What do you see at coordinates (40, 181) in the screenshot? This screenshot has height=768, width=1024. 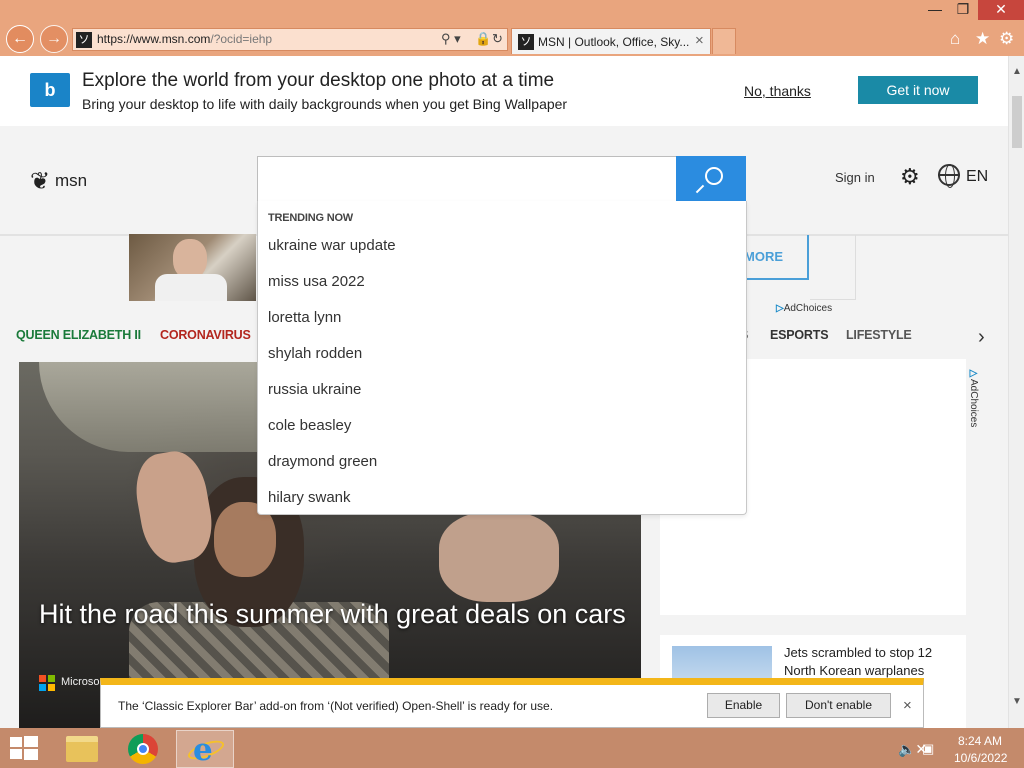 I see `msn-butterfly-icon: ❦` at bounding box center [40, 181].